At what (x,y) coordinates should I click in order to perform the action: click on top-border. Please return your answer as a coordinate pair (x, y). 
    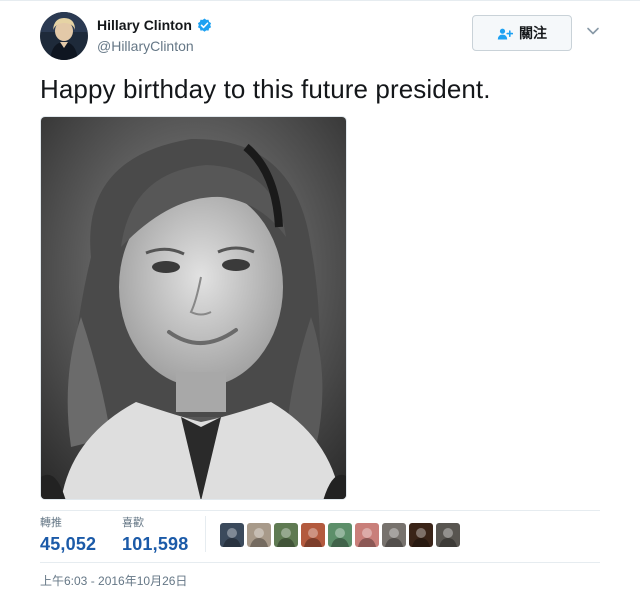
    Looking at the image, I should click on (320, 0).